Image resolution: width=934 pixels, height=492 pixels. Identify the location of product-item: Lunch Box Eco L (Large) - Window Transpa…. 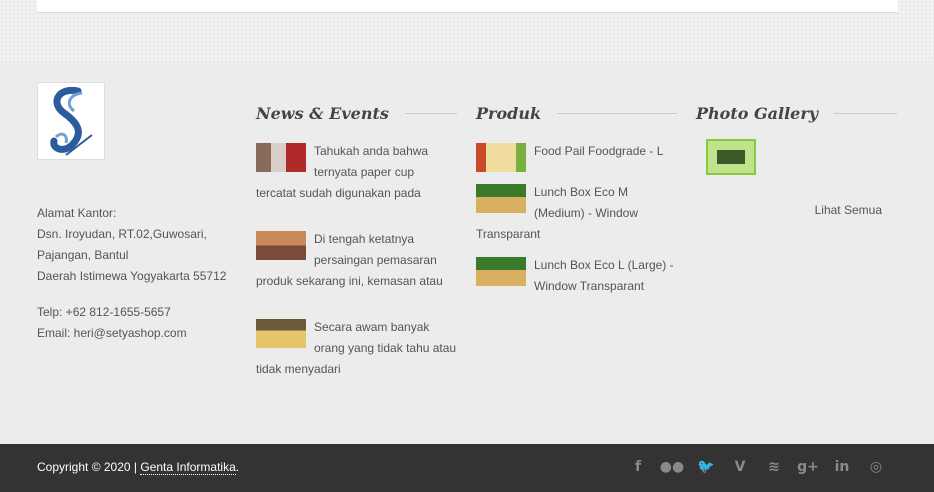
(576, 276).